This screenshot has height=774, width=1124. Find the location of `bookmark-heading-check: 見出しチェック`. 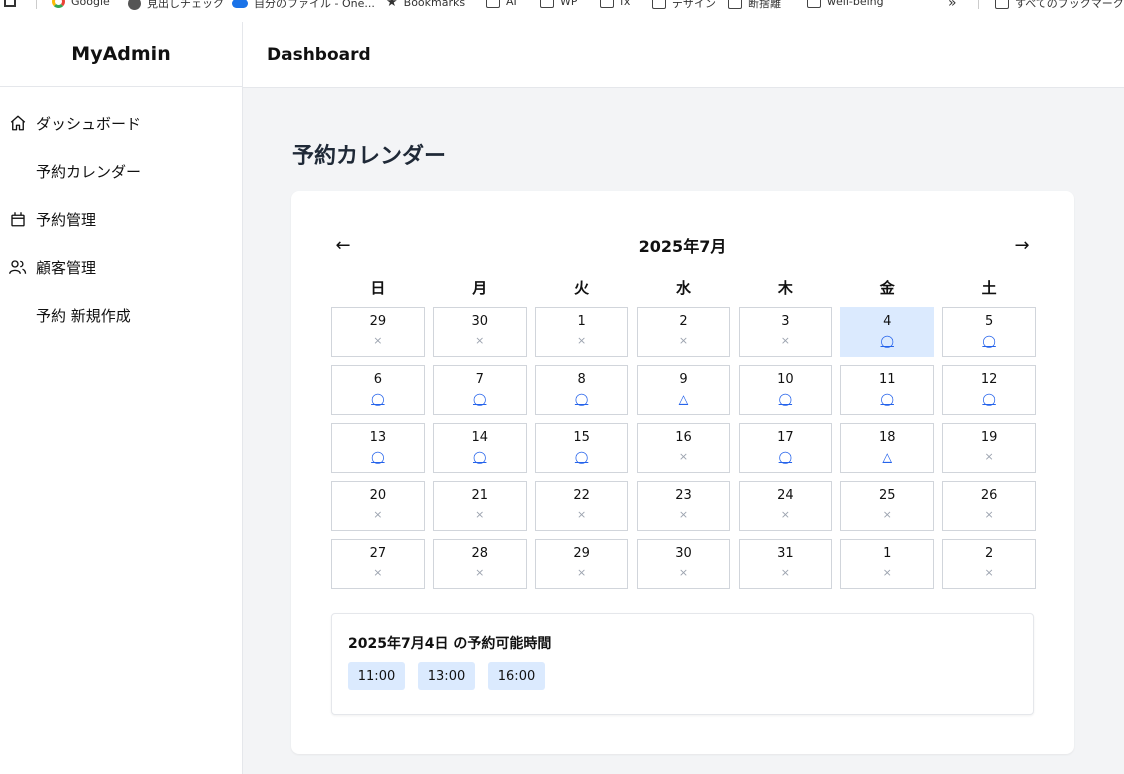

bookmark-heading-check: 見出しチェック is located at coordinates (176, 5).